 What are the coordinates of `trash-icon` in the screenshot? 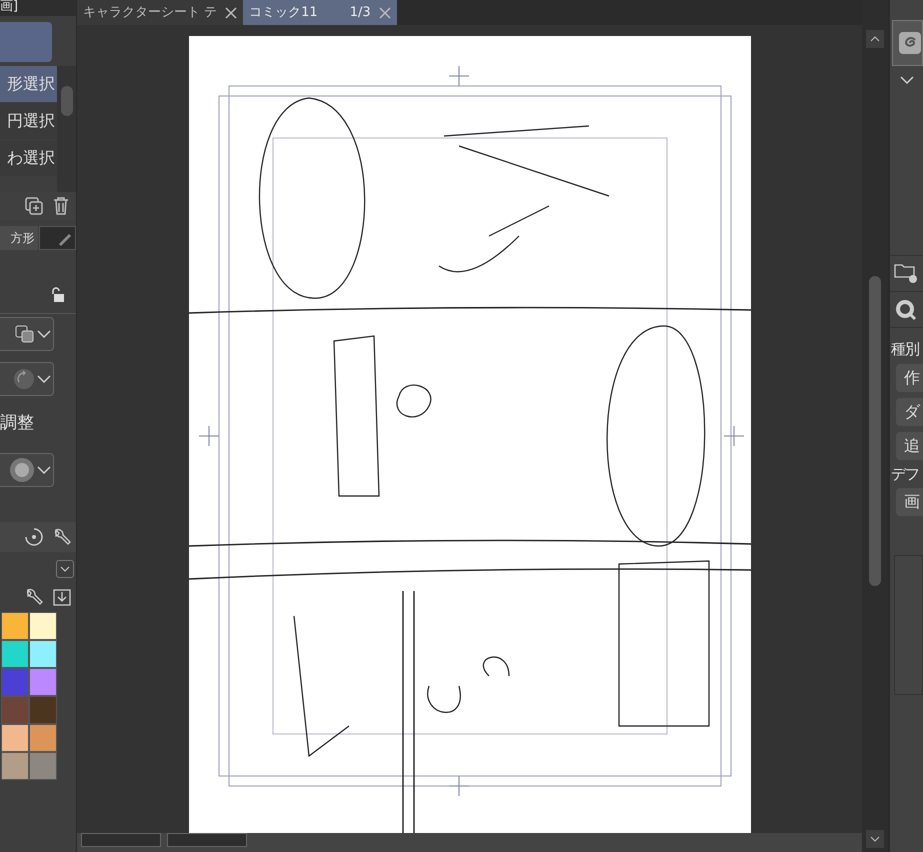 It's located at (61, 206).